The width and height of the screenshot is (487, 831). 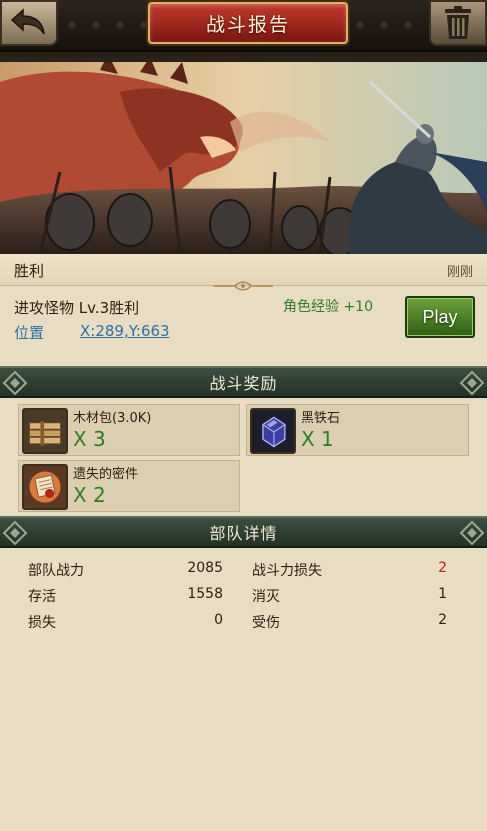 I want to click on reward-item: 遗失的密件 X 2, so click(x=129, y=486).